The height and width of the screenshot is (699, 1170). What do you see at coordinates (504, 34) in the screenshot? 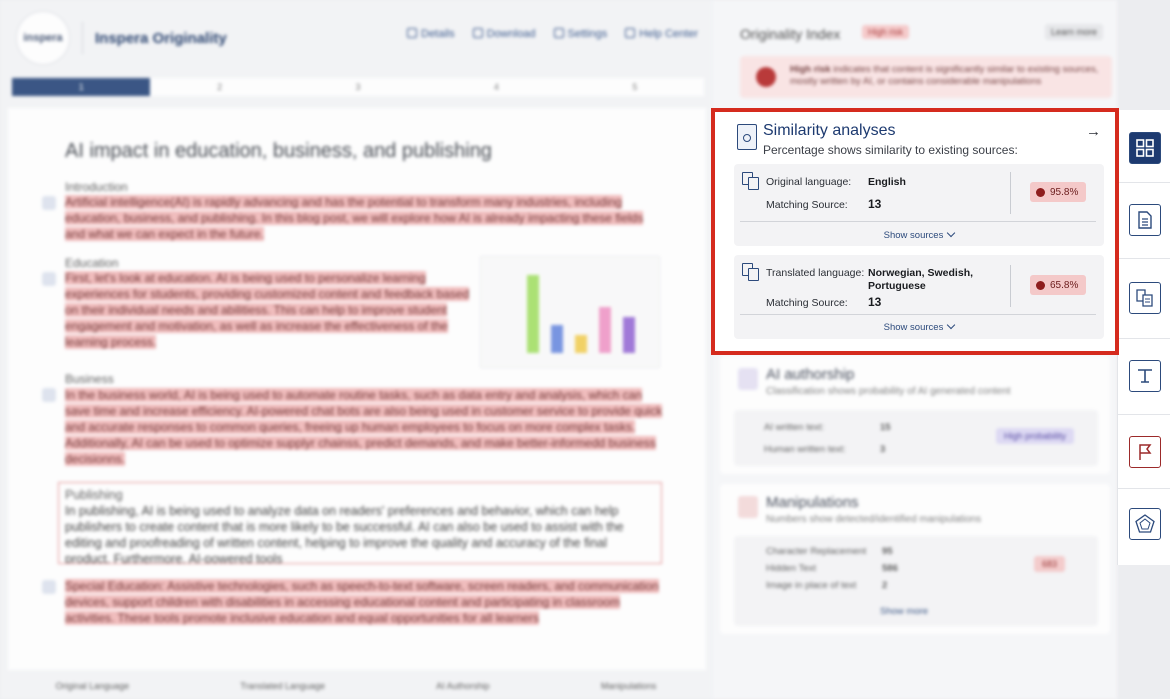
I see `download-link: Download` at bounding box center [504, 34].